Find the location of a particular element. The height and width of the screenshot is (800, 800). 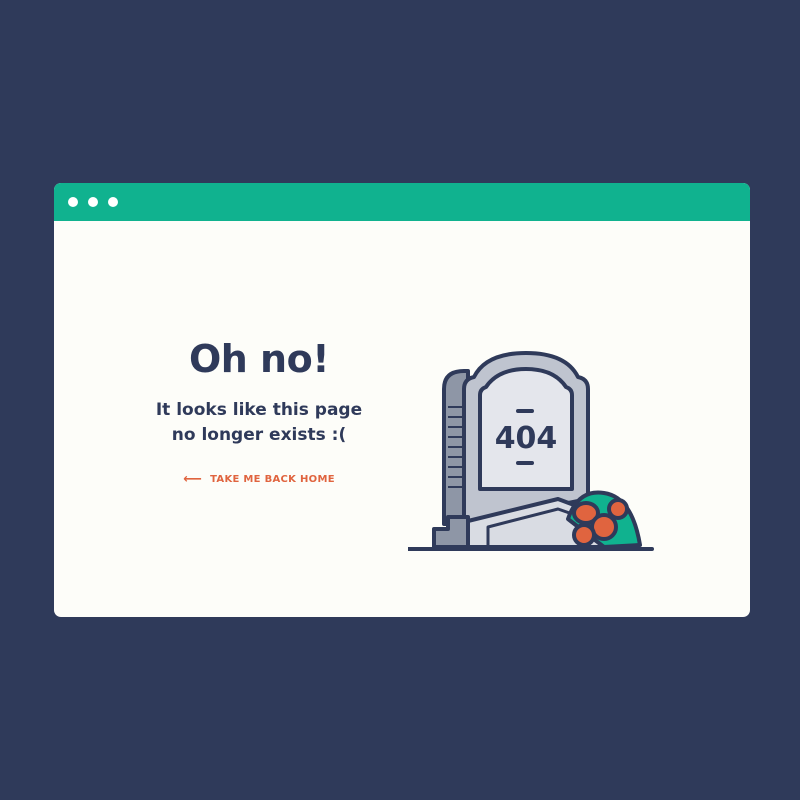

error-description-line: no longer exists :( is located at coordinates (259, 435).